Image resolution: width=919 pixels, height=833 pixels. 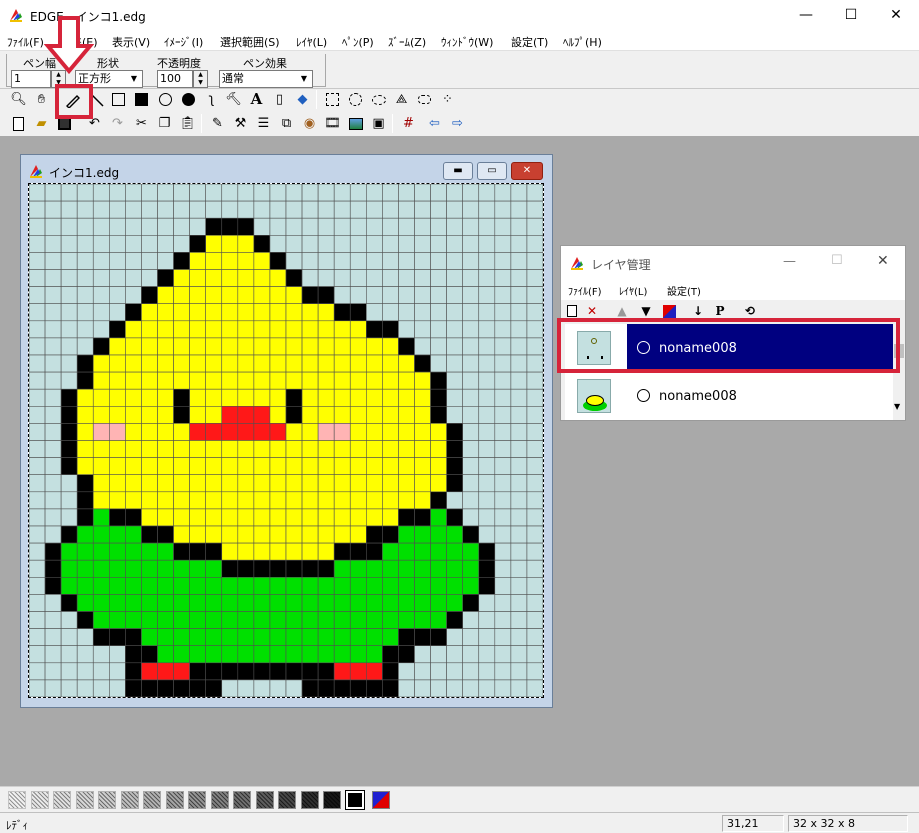 I want to click on pen-icon, so click(x=72, y=99).